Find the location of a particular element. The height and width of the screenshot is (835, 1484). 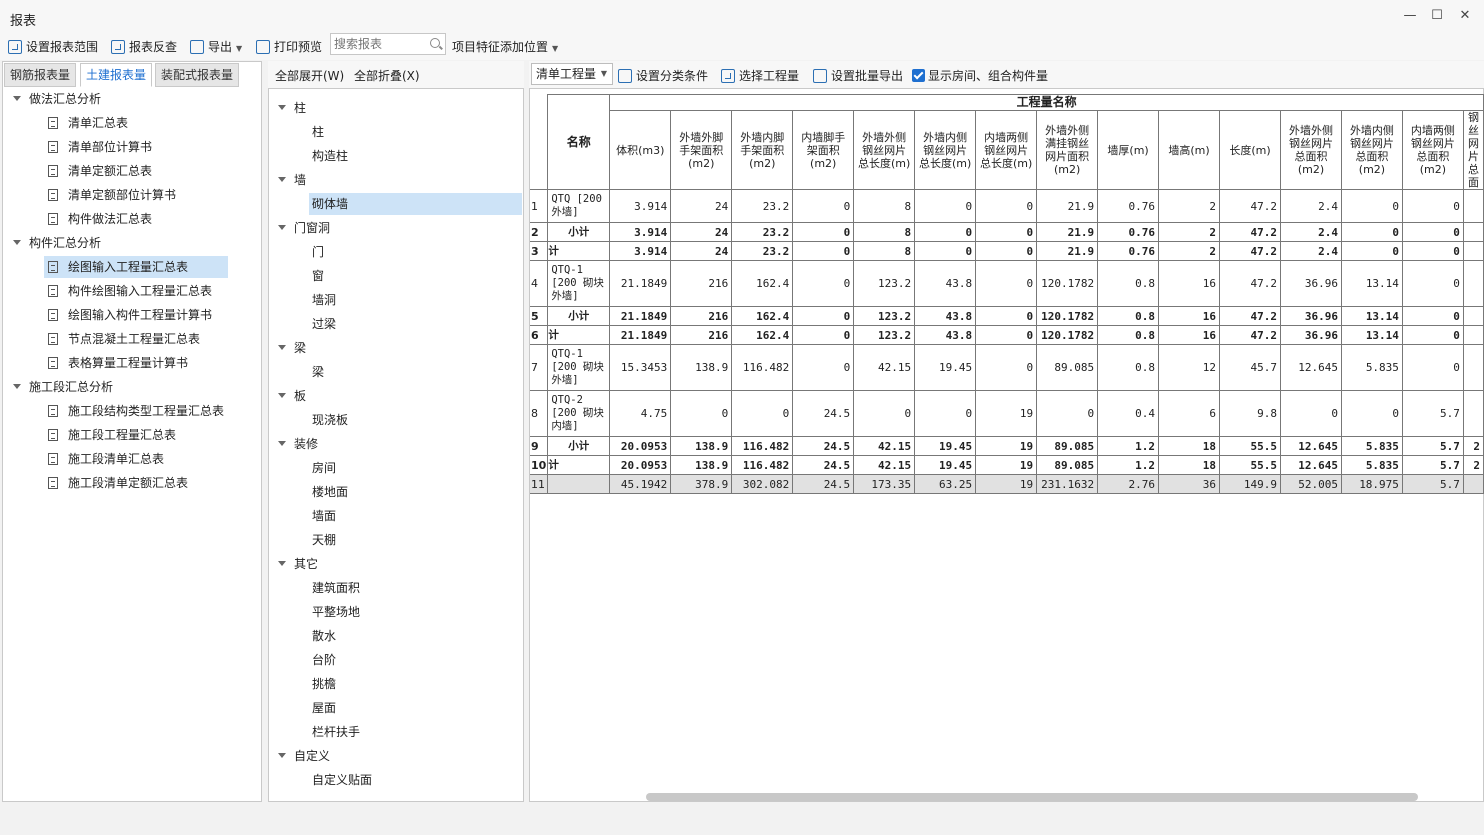

table-cell: 21.9 is located at coordinates (1067, 206).